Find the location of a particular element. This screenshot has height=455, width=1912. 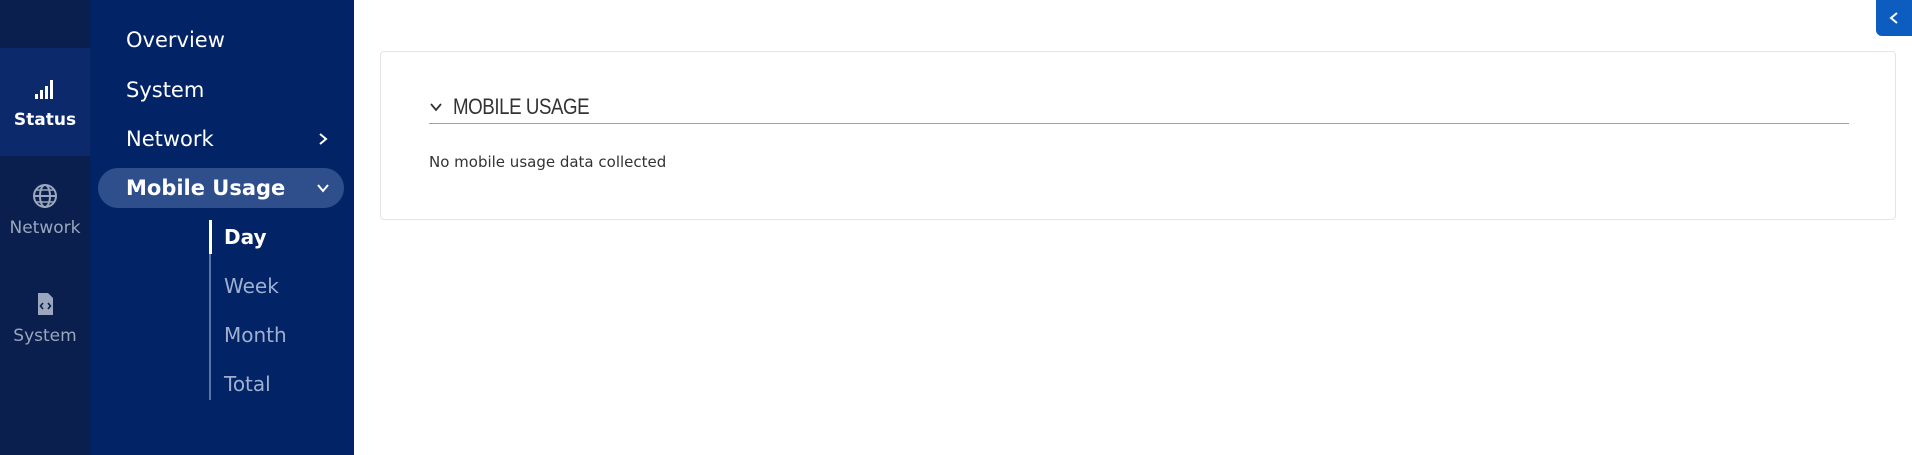

rail-top is located at coordinates (45, 24).